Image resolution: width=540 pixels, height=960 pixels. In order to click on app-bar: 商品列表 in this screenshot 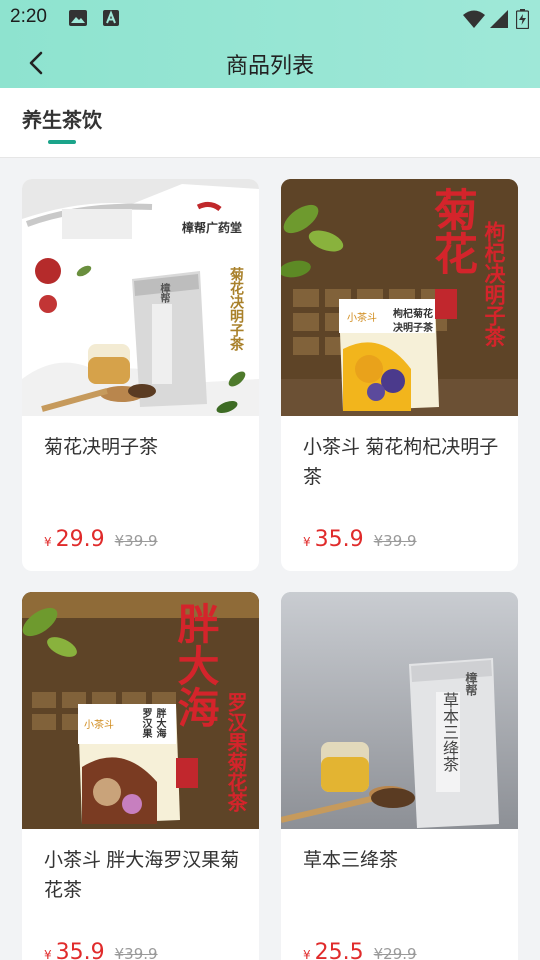, I will do `click(270, 62)`.